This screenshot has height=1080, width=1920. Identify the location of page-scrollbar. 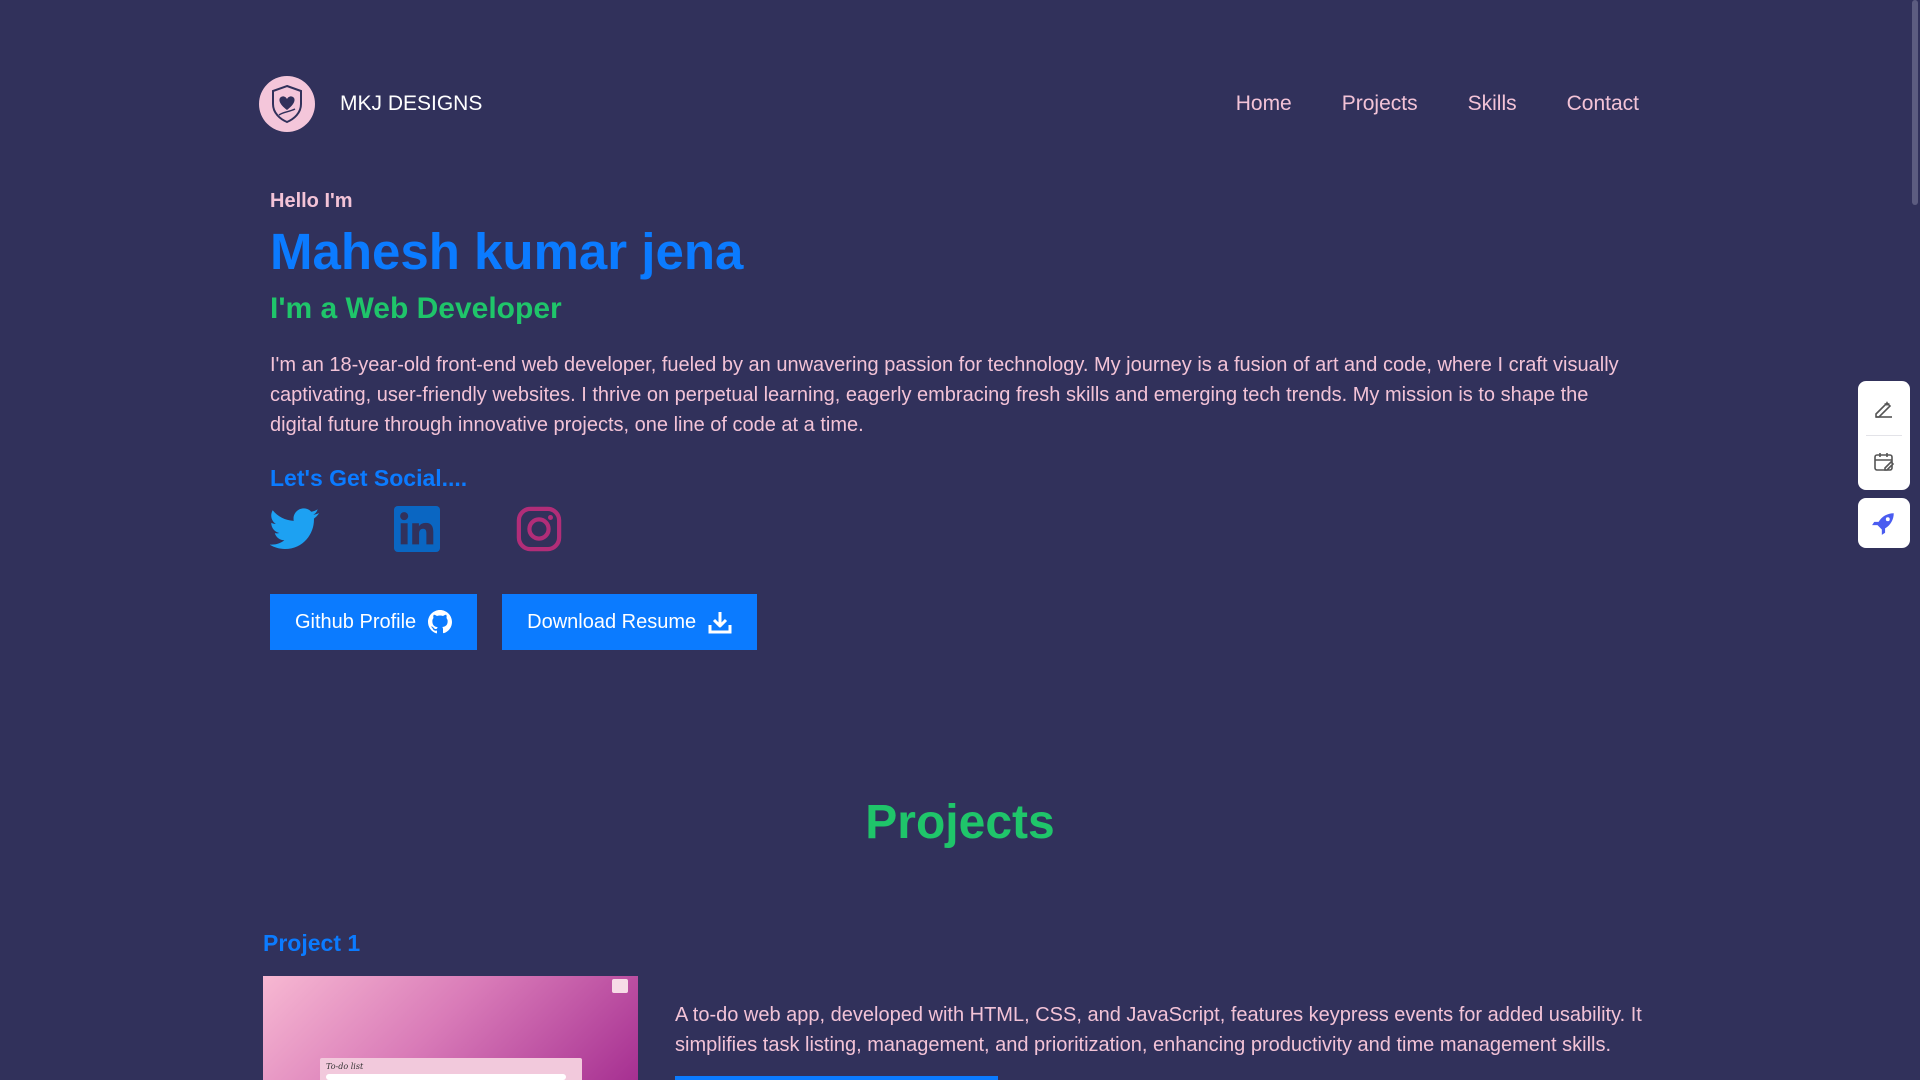
(1915, 540).